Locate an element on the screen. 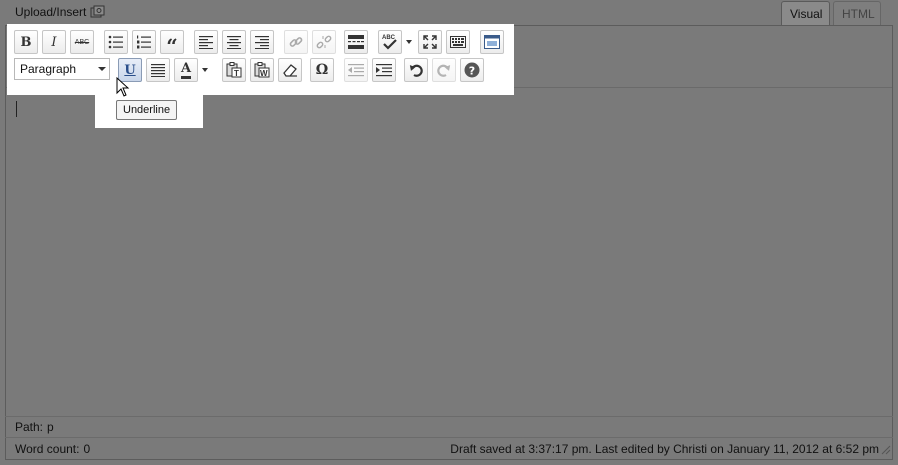 This screenshot has height=465, width=898. undo-button is located at coordinates (416, 70).